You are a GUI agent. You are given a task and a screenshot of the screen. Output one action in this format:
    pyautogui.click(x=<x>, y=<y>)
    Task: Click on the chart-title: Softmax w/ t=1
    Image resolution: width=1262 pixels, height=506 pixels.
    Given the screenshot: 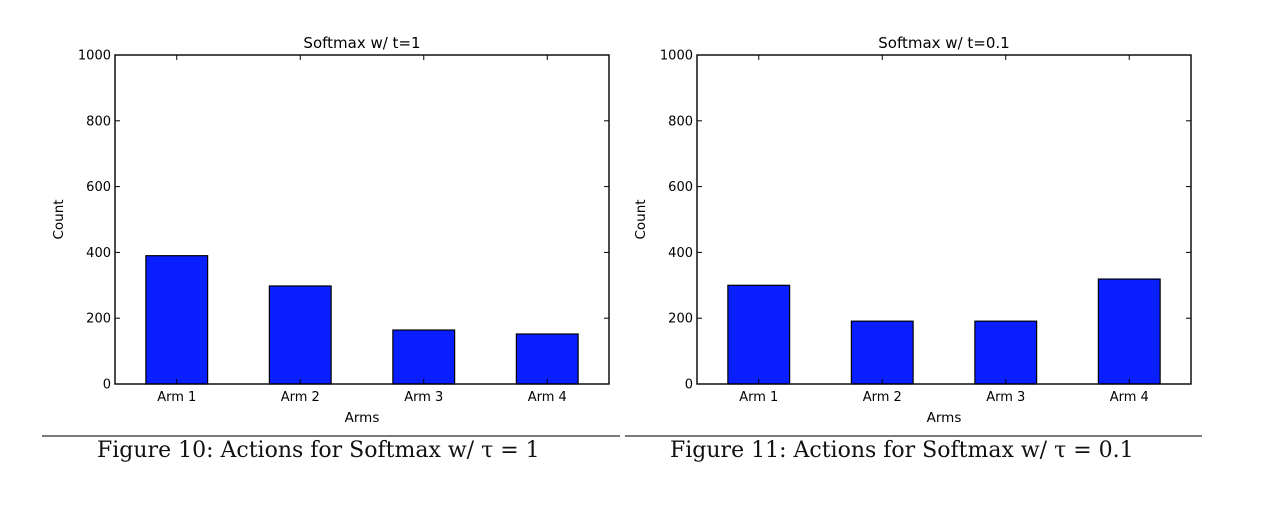 What is the action you would take?
    pyautogui.click(x=361, y=43)
    